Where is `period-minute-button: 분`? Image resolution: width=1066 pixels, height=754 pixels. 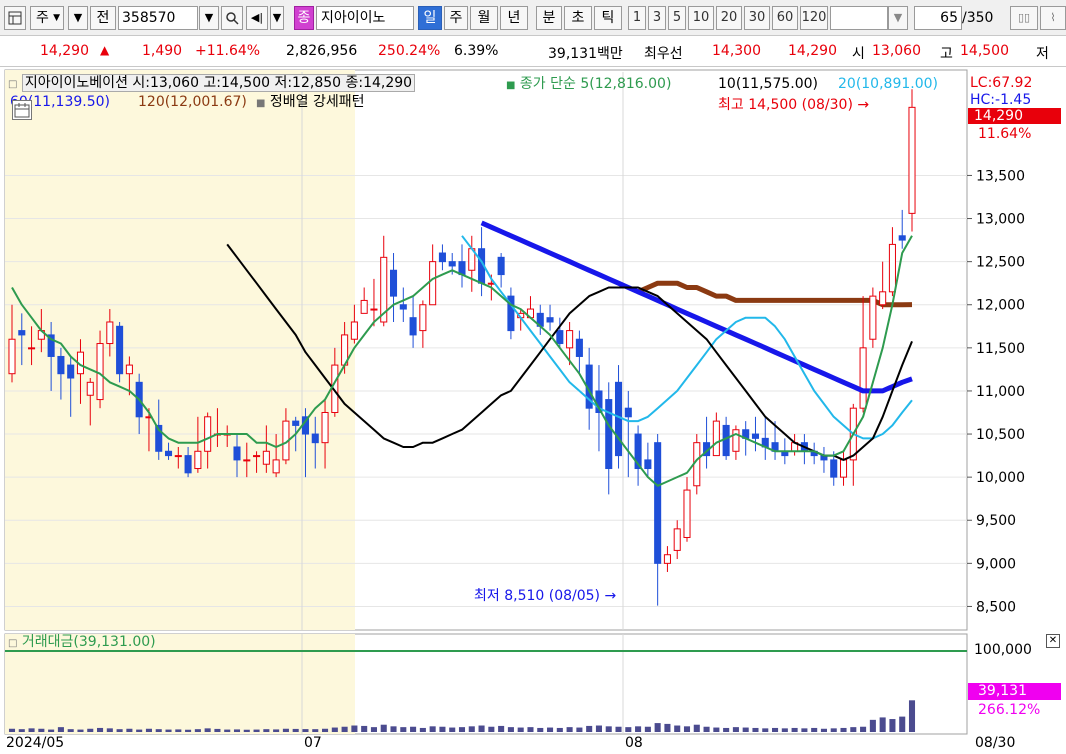 period-minute-button: 분 is located at coordinates (549, 18).